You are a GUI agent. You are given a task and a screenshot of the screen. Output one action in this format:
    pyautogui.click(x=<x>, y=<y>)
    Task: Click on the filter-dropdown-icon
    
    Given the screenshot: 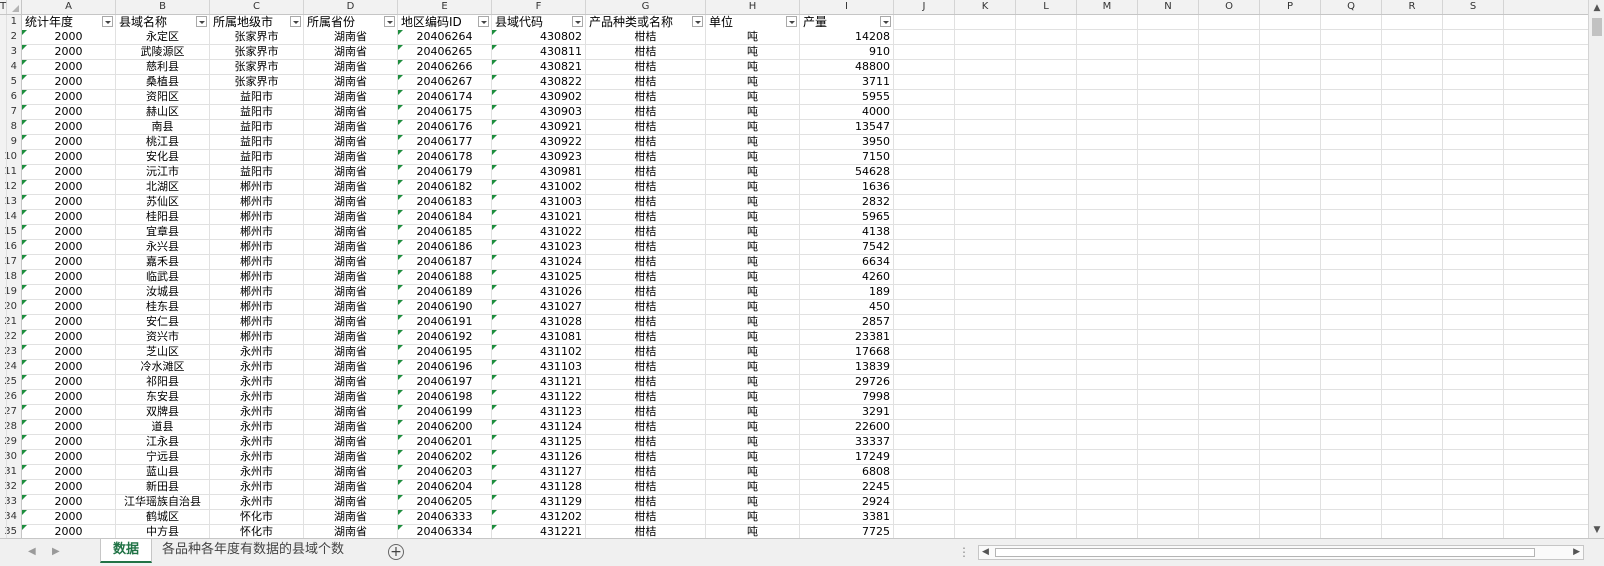 What is the action you would take?
    pyautogui.click(x=577, y=21)
    